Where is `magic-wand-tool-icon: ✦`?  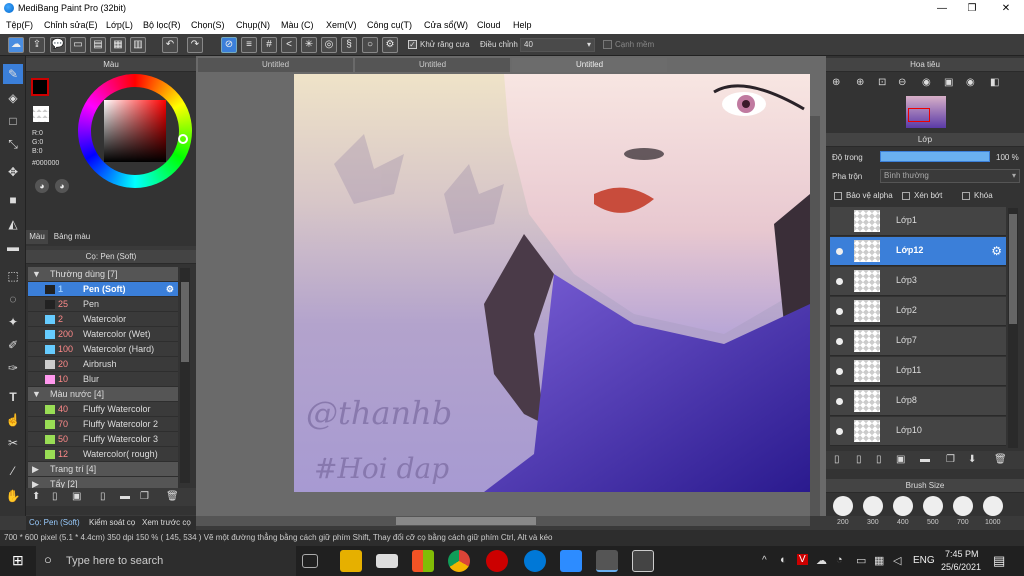 magic-wand-tool-icon: ✦ is located at coordinates (13, 322).